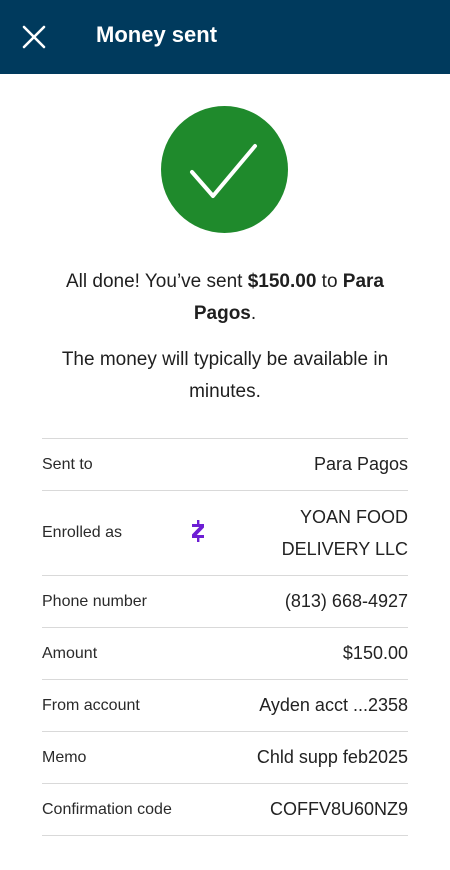 The image size is (450, 870). Describe the element at coordinates (224, 169) in the screenshot. I see `success-checkmark-icon` at that location.